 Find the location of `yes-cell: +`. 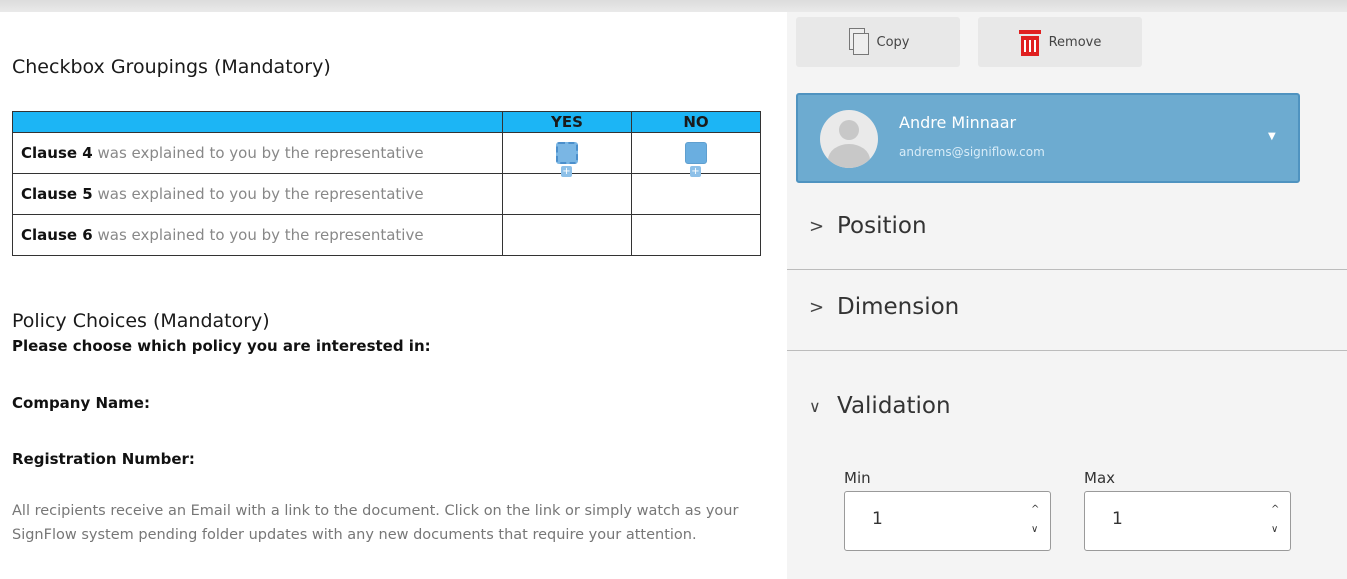

yes-cell: + is located at coordinates (567, 154).